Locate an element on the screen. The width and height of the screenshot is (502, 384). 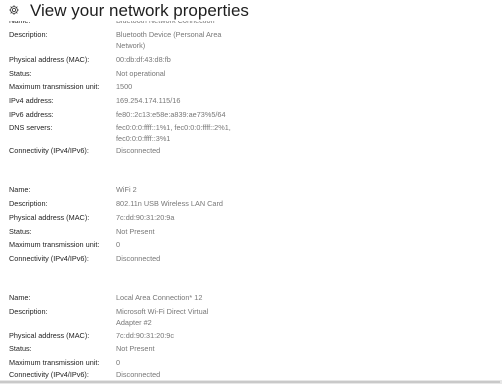
page-header: View your network properties is located at coordinates (251, 10).